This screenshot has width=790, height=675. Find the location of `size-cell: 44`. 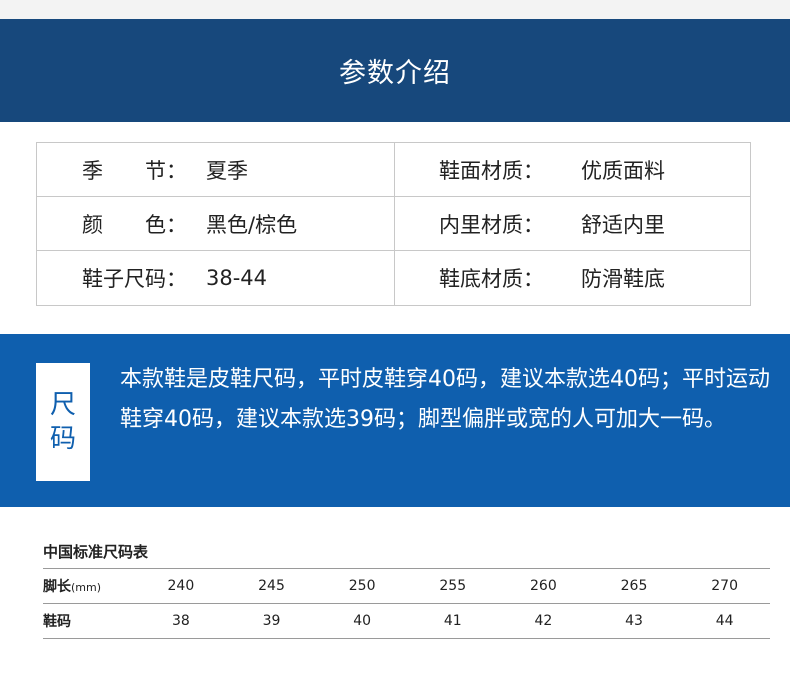

size-cell: 44 is located at coordinates (724, 621).